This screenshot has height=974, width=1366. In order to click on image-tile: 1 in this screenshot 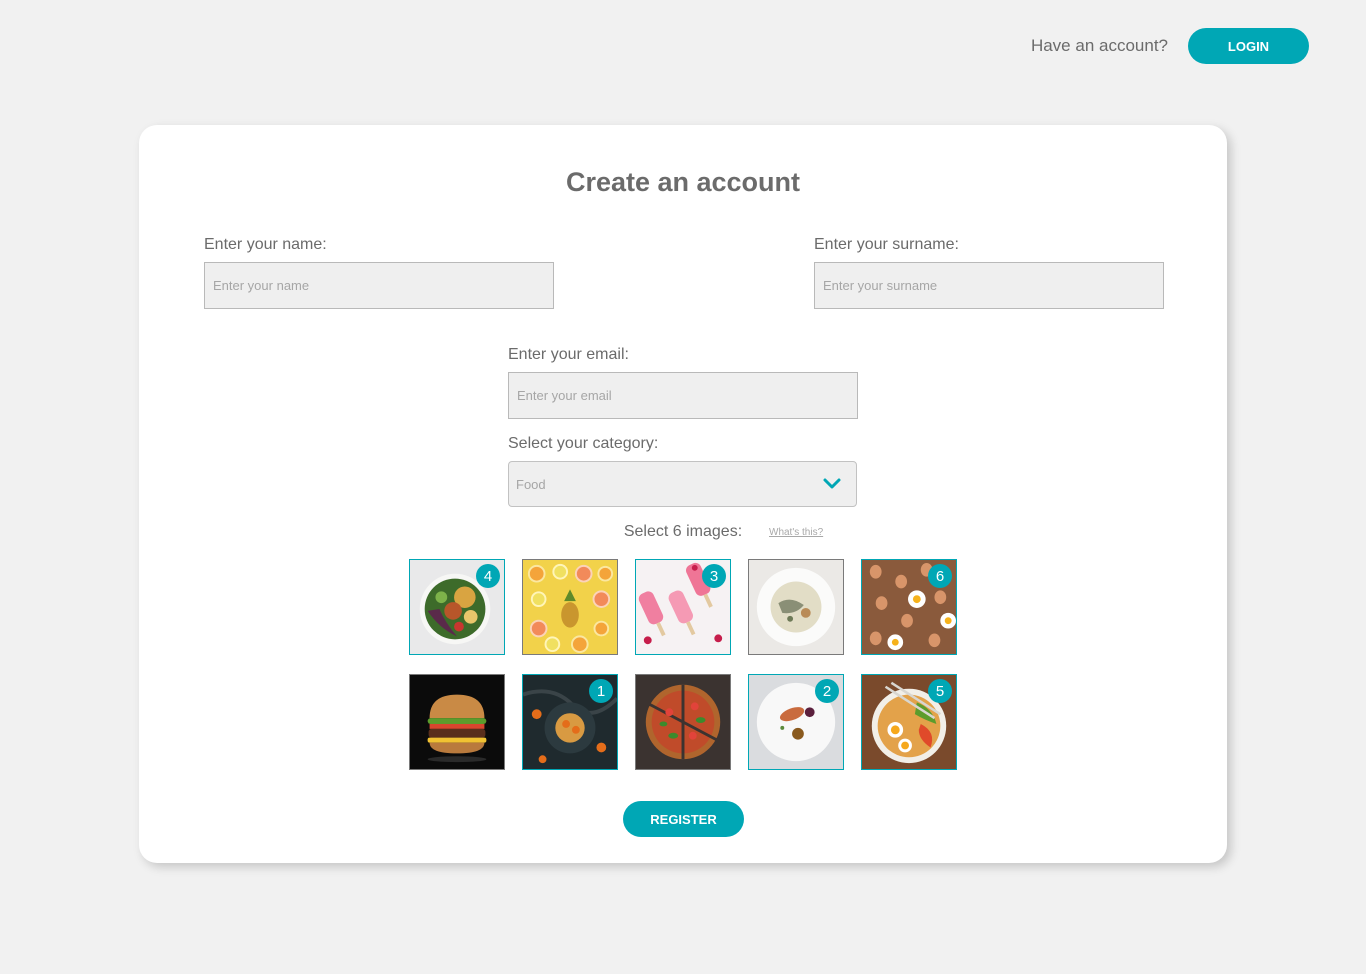, I will do `click(570, 722)`.